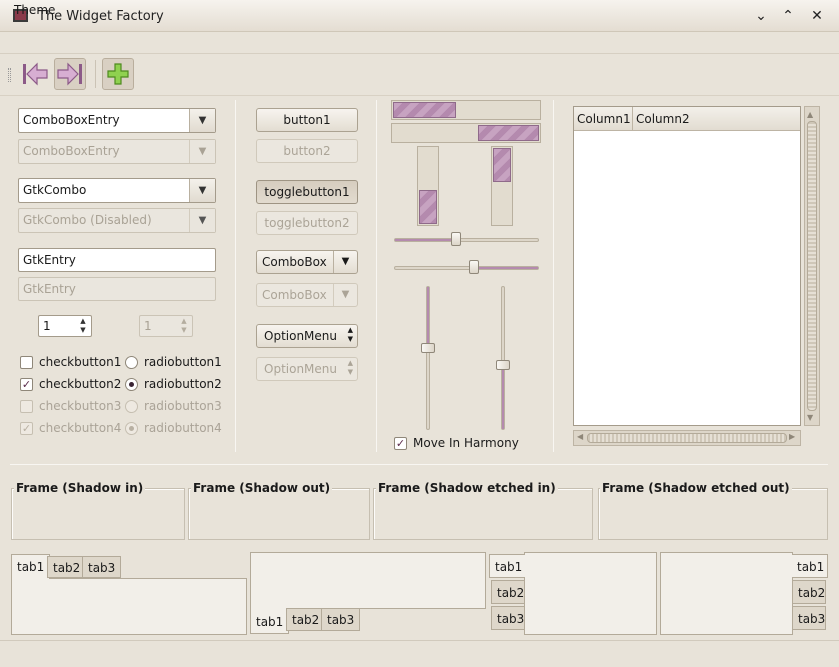 Image resolution: width=839 pixels, height=667 pixels. What do you see at coordinates (726, 593) in the screenshot?
I see `notebook-right-panel` at bounding box center [726, 593].